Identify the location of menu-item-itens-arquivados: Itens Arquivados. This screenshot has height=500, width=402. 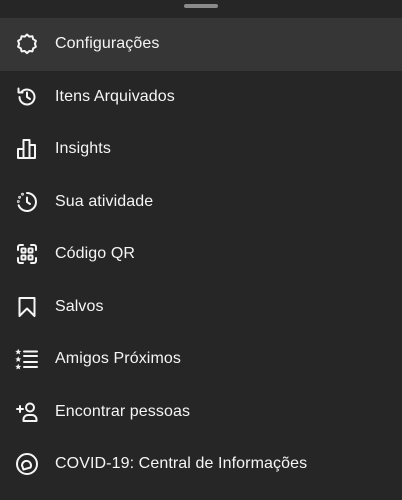
(201, 97).